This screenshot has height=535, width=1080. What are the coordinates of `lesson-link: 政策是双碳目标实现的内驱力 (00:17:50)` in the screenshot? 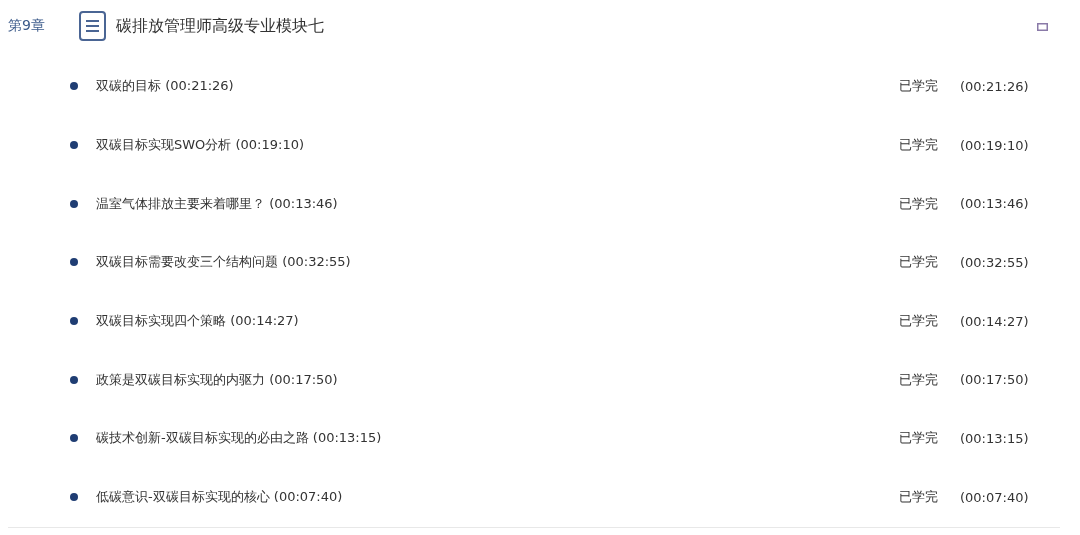 It's located at (497, 379).